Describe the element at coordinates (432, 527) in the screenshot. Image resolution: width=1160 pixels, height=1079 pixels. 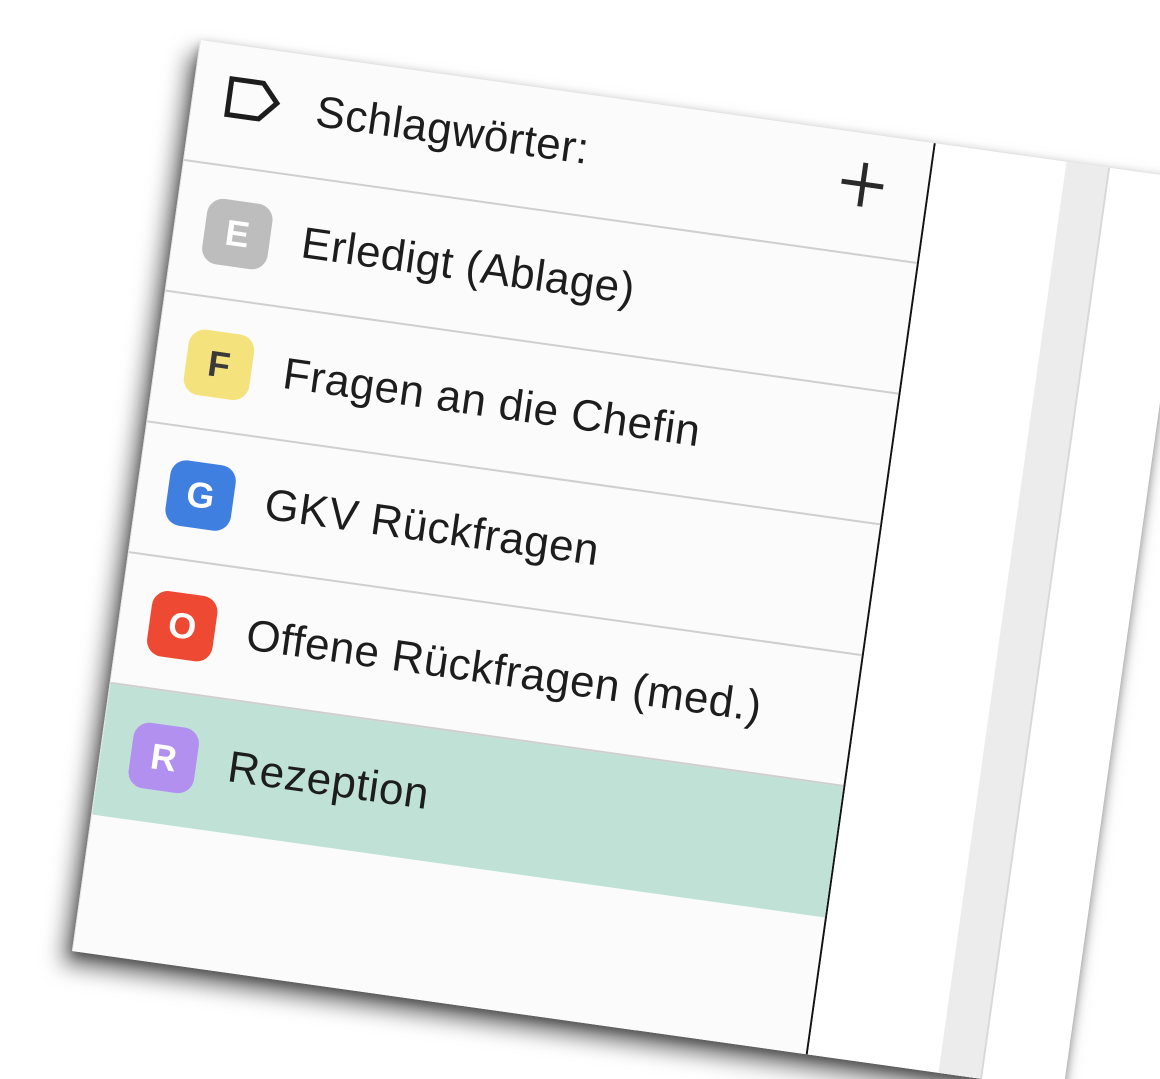
I see `tag-label: GKV Rückfragen` at that location.